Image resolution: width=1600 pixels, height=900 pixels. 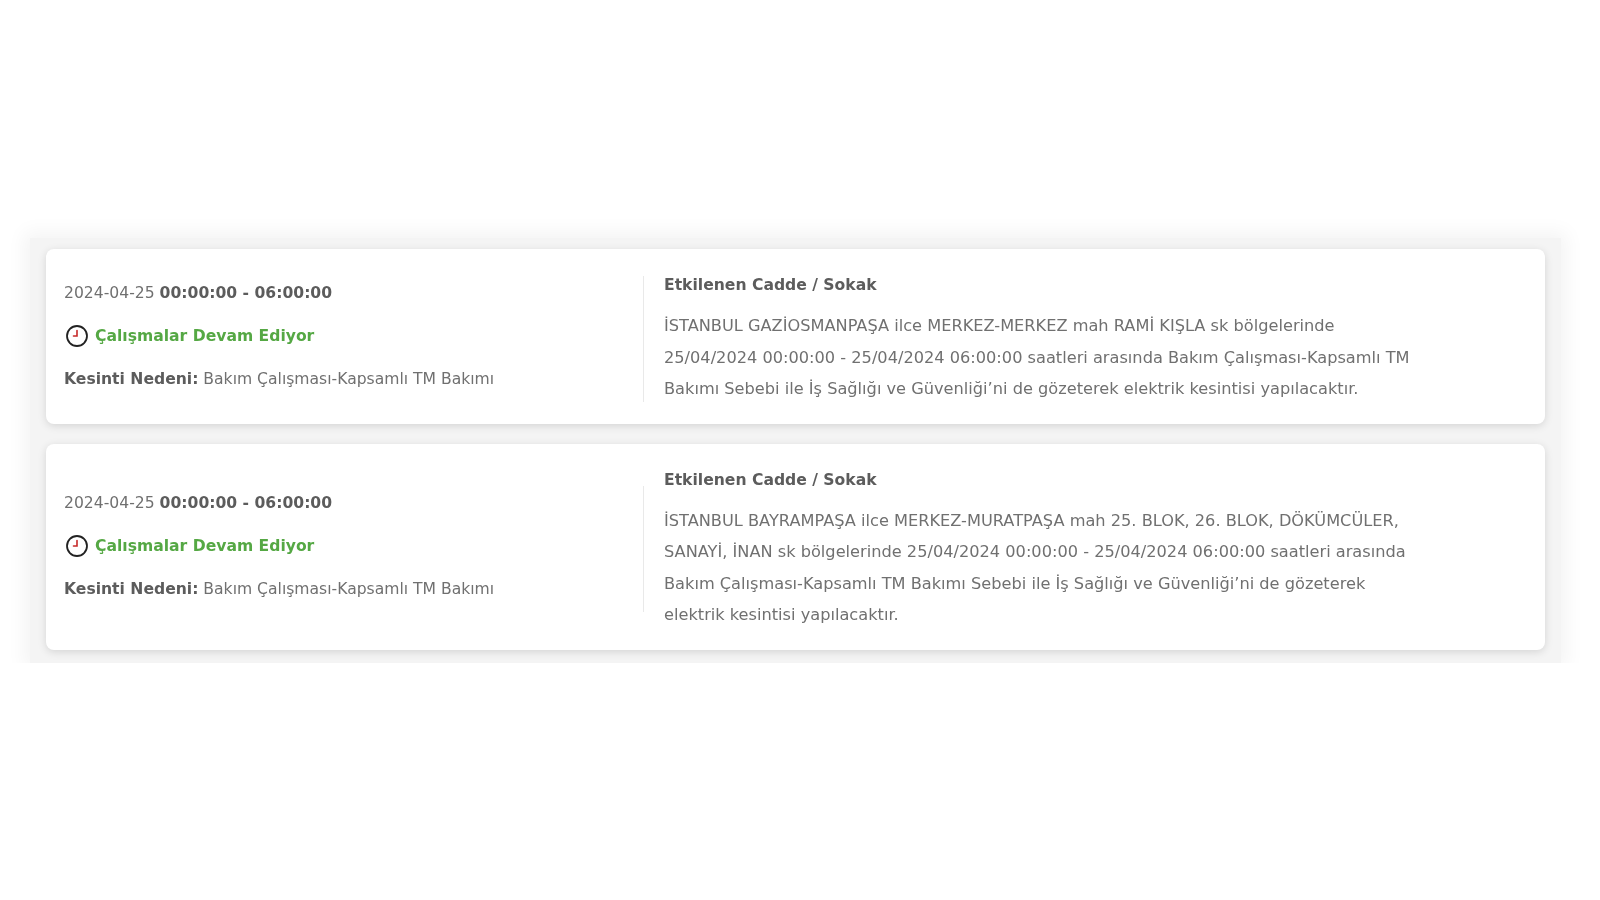 What do you see at coordinates (1037, 357) in the screenshot?
I see `description-text: İSTANBUL GAZİOSMANPAŞA ilce MERKEZ-MERKEZ mah RAMİ KIŞLA sk bölgelerinde 25/04/2024 00:00:00 - 25/04/2024 06:00:00 saatleri arasında Bakım Çalışması-Kapsamlı TM Bakımı Sebebi ile İş Sağlığı ve Güvenliği’ni de gözeterek elektrik kesintisi yapılacaktır.` at bounding box center [1037, 357].